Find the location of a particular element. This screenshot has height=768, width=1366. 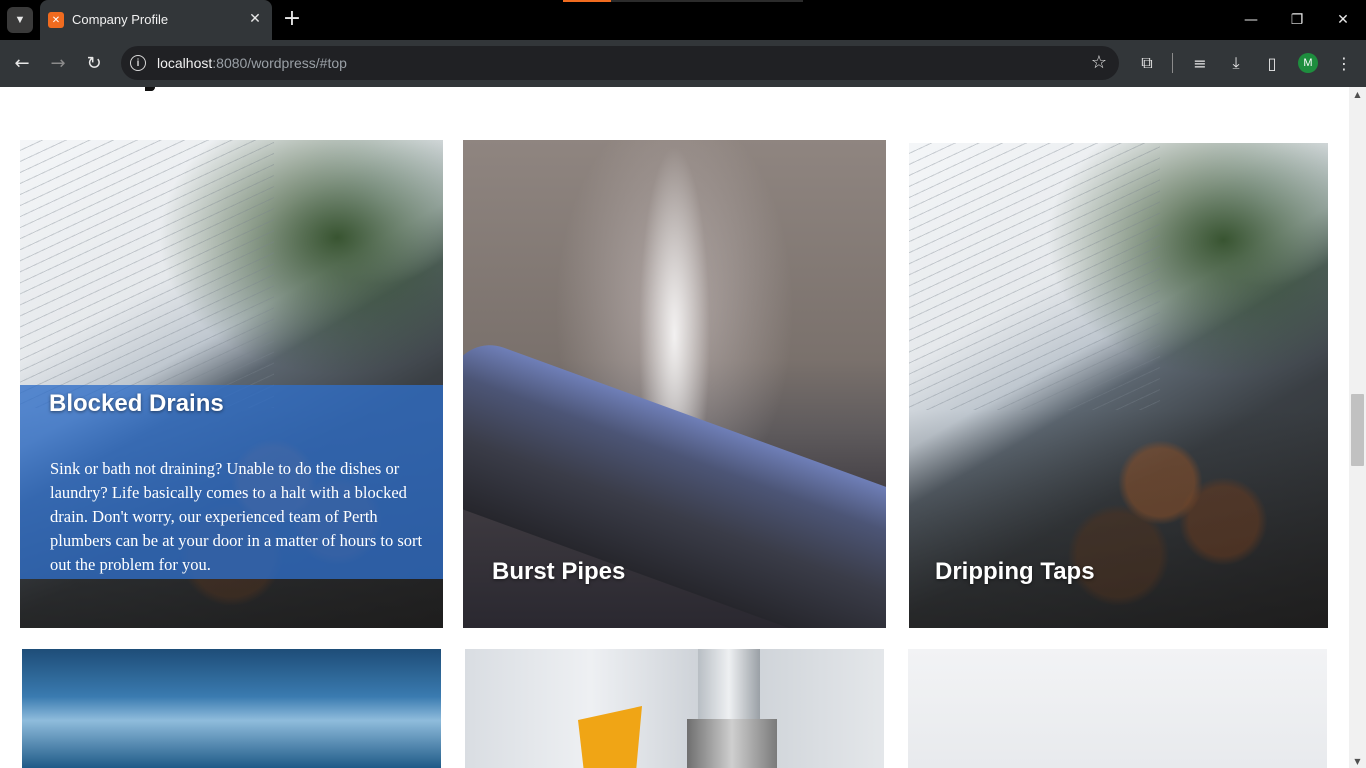

forward-arrow-icon: → is located at coordinates (58, 63).